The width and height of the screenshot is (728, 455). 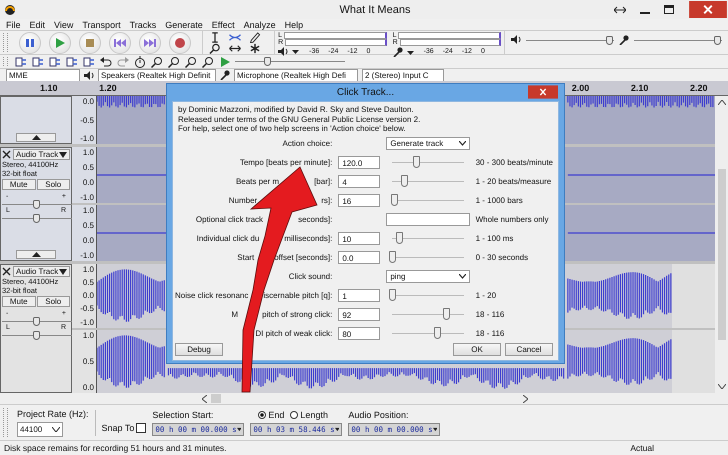 What do you see at coordinates (258, 181) in the screenshot?
I see `field-label: Beats per m` at bounding box center [258, 181].